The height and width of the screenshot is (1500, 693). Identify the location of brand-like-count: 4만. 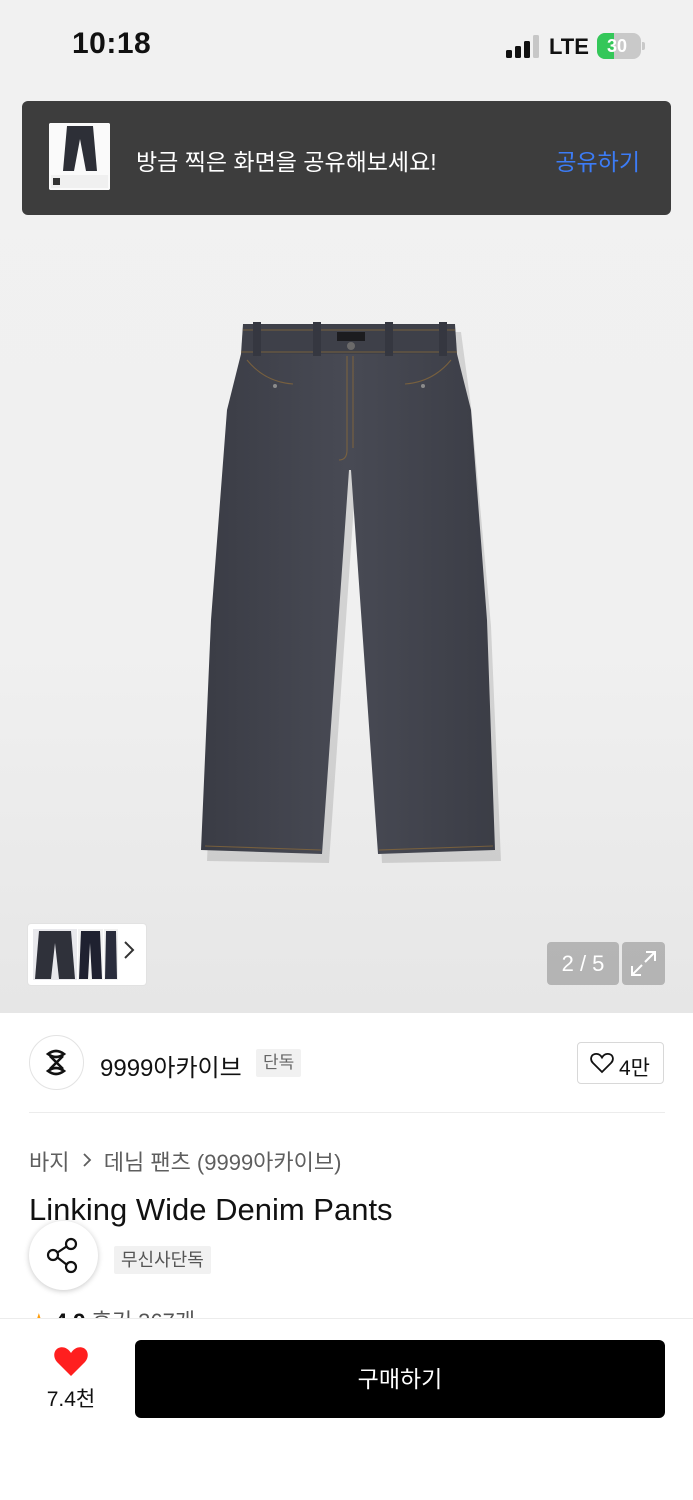
(634, 1068).